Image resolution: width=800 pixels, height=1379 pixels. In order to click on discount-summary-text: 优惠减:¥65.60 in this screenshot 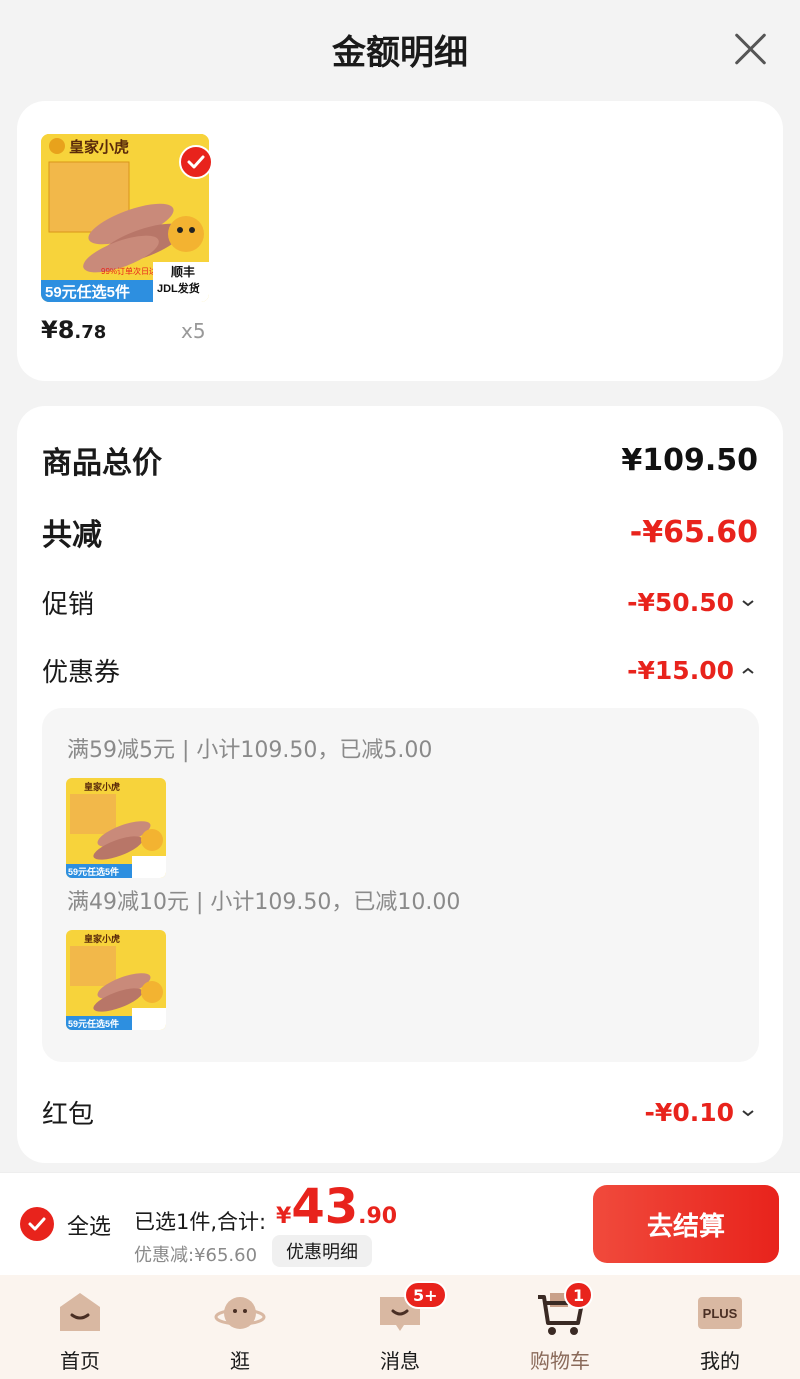, I will do `click(196, 1255)`.